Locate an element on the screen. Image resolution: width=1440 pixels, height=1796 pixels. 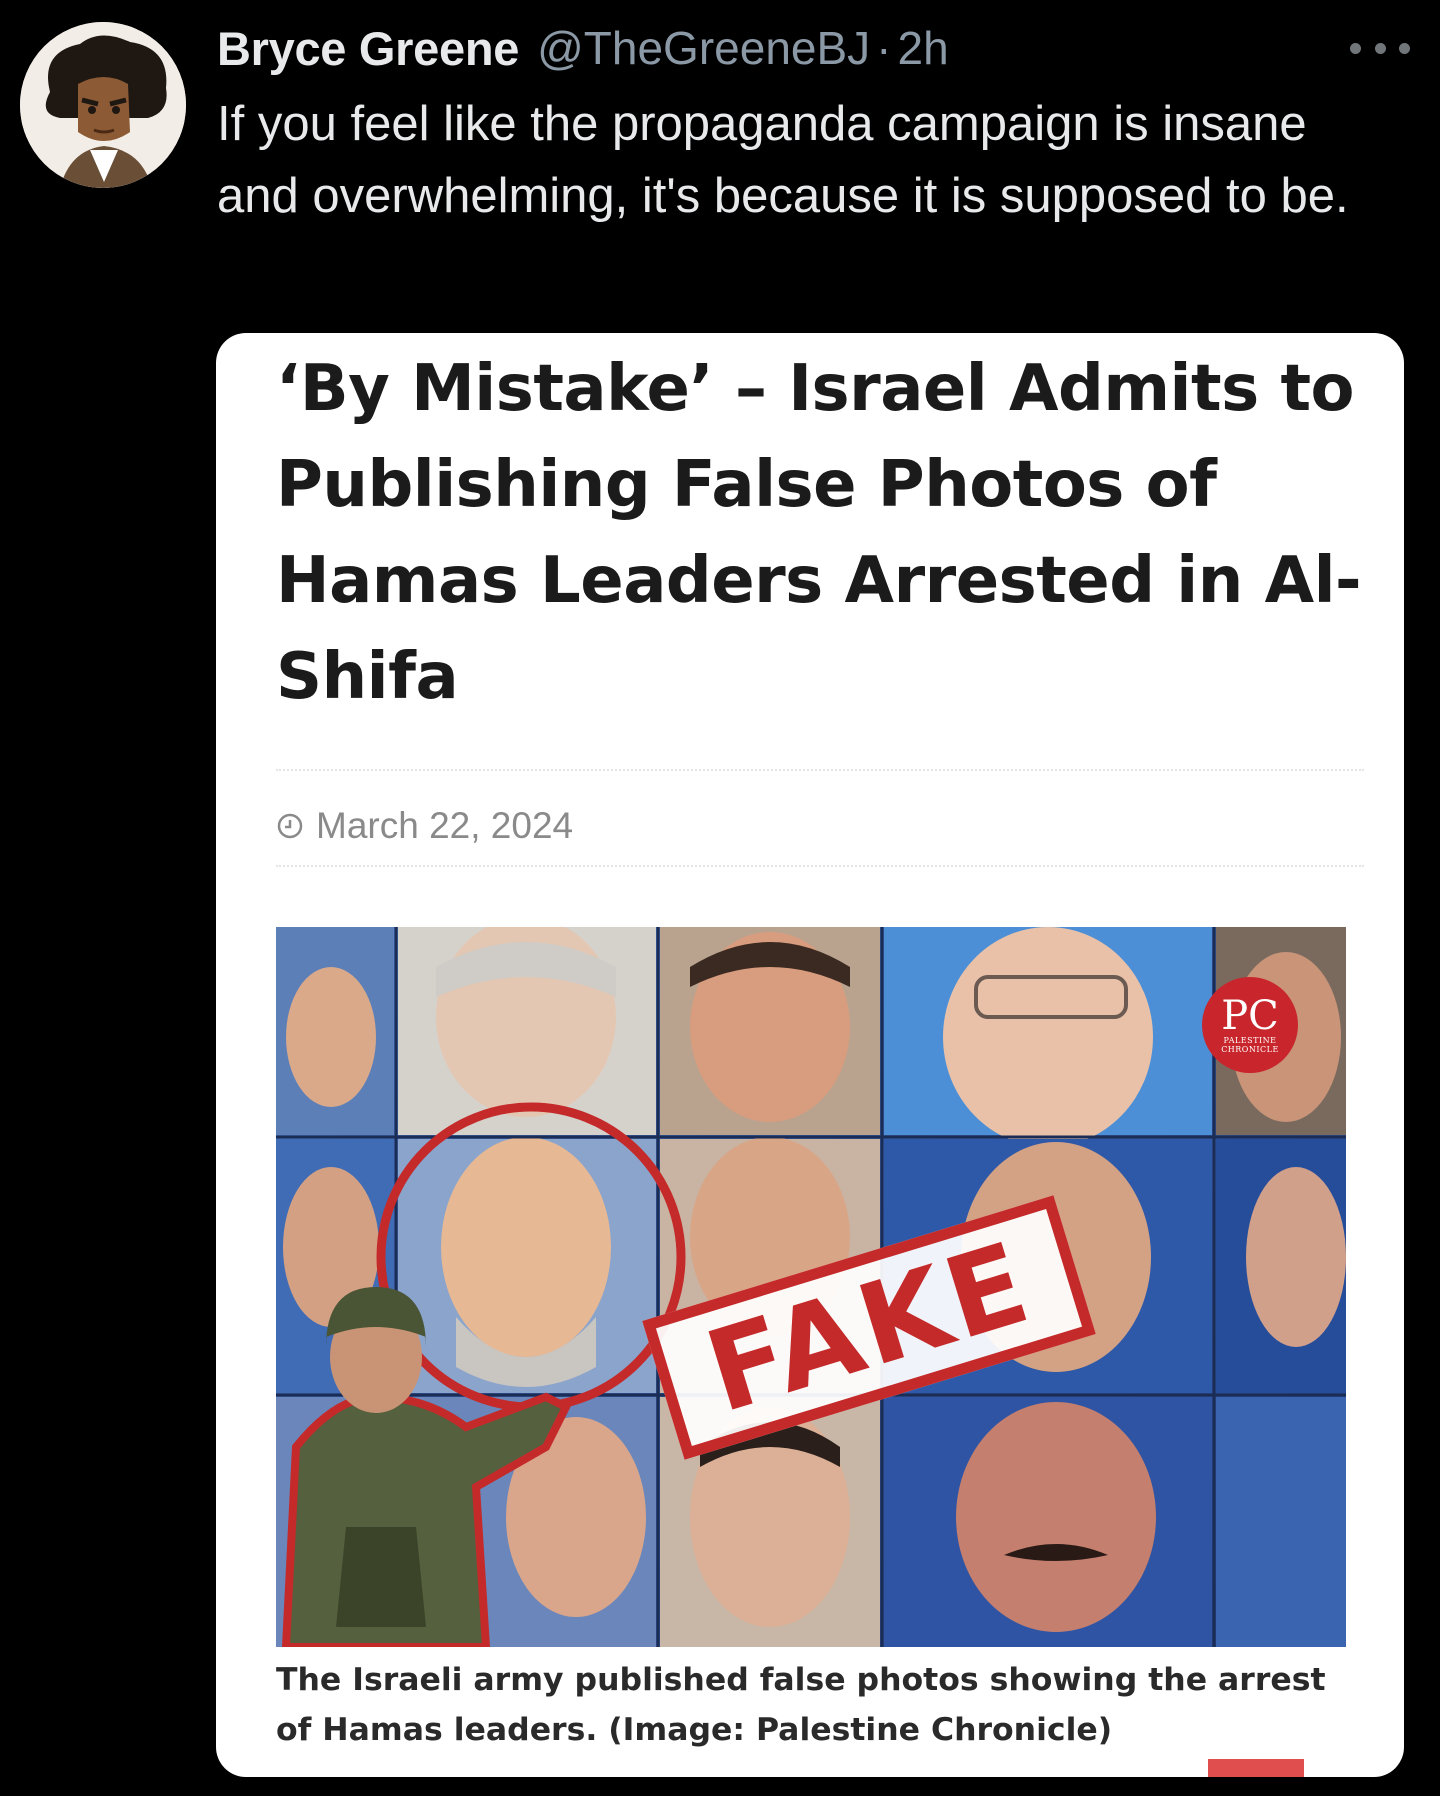
more-icon is located at coordinates (1380, 48).